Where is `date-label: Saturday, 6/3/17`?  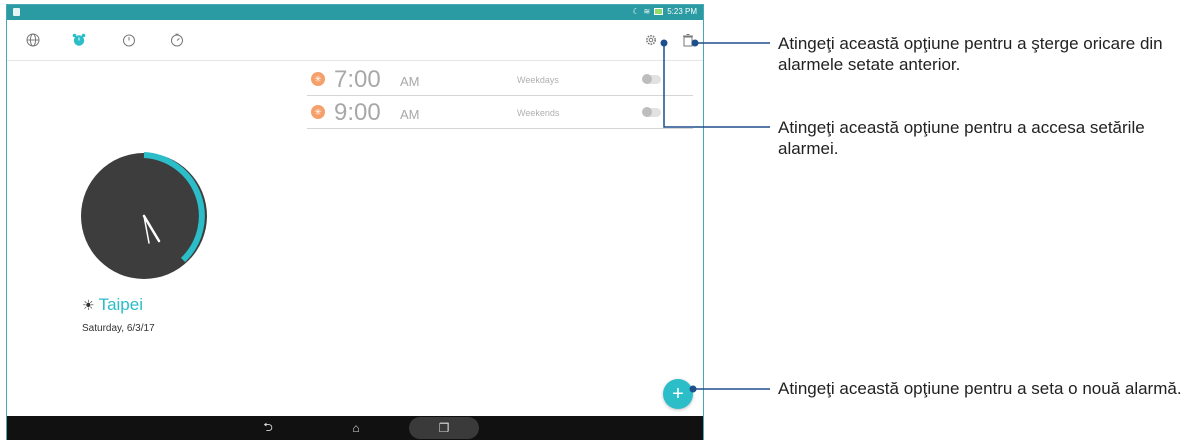
date-label: Saturday, 6/3/17 is located at coordinates (118, 328).